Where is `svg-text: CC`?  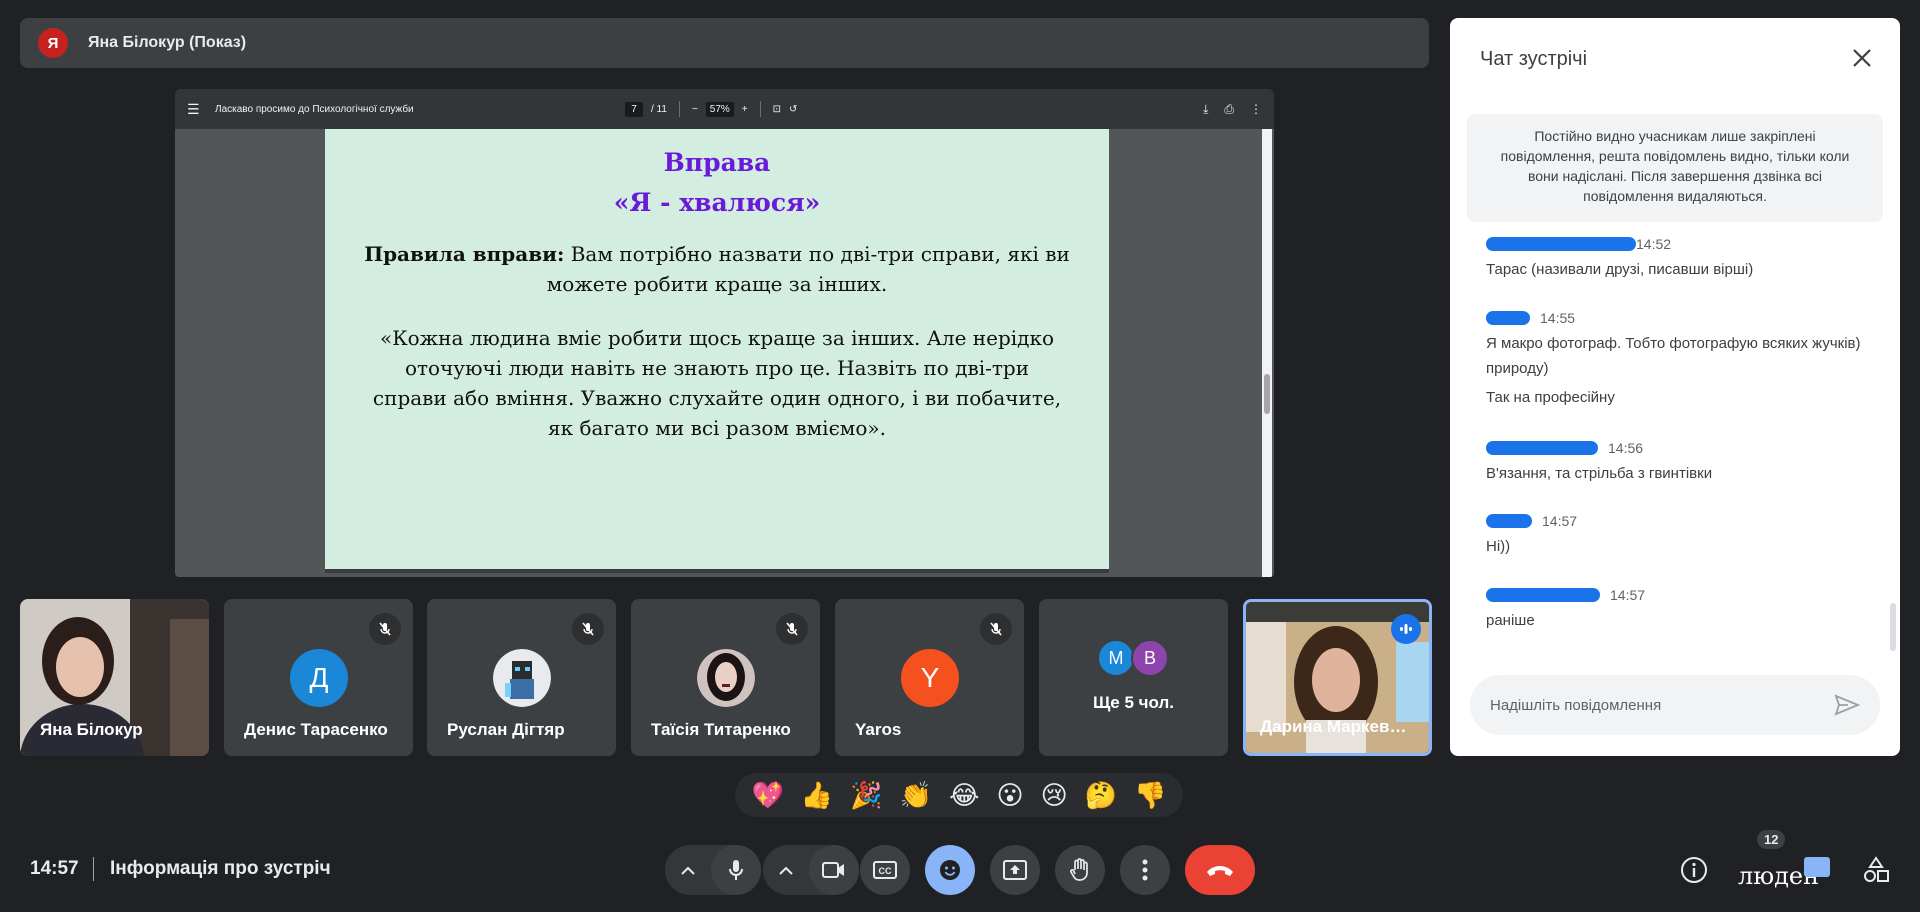
svg-text: CC is located at coordinates (885, 871).